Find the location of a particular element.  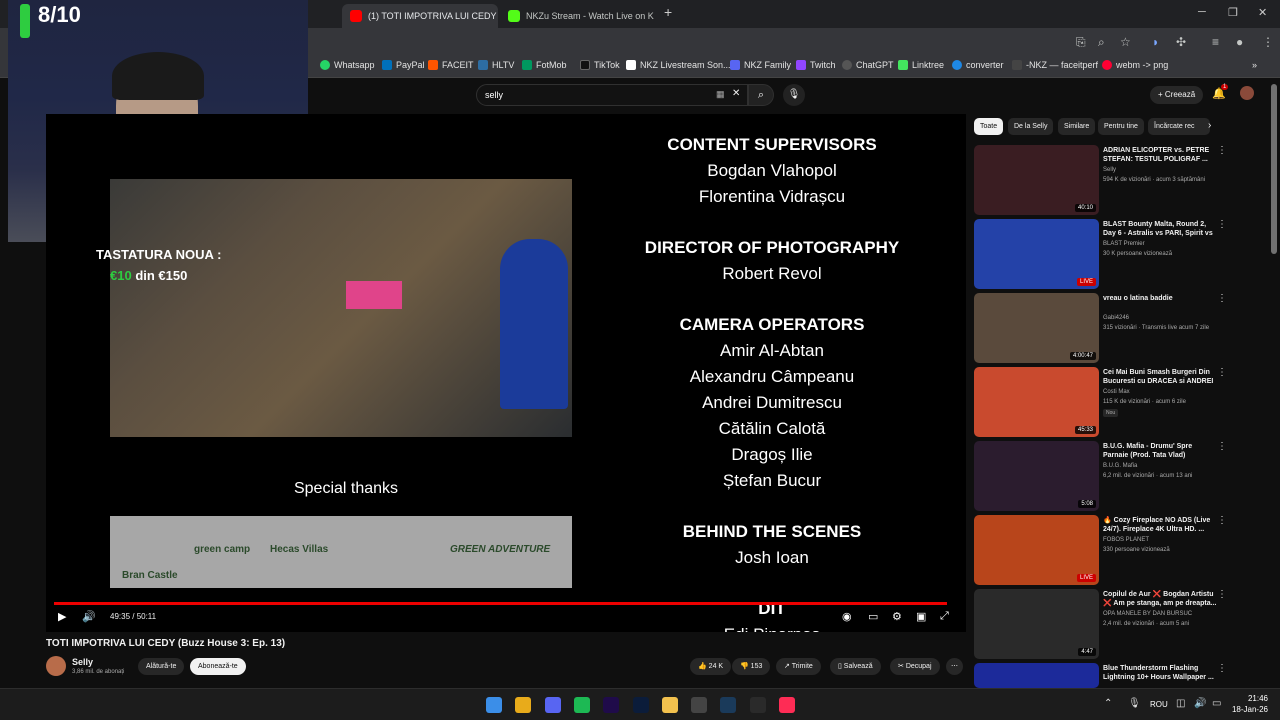

play-icon: ▶ is located at coordinates (62, 616).